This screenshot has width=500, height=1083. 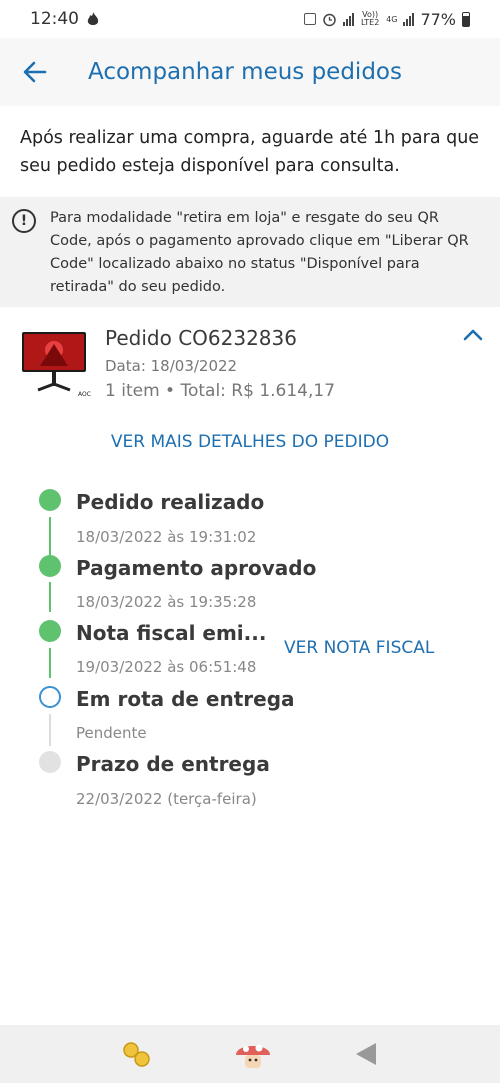 I want to click on order-date: Data: 18/03/2022, so click(x=171, y=366).